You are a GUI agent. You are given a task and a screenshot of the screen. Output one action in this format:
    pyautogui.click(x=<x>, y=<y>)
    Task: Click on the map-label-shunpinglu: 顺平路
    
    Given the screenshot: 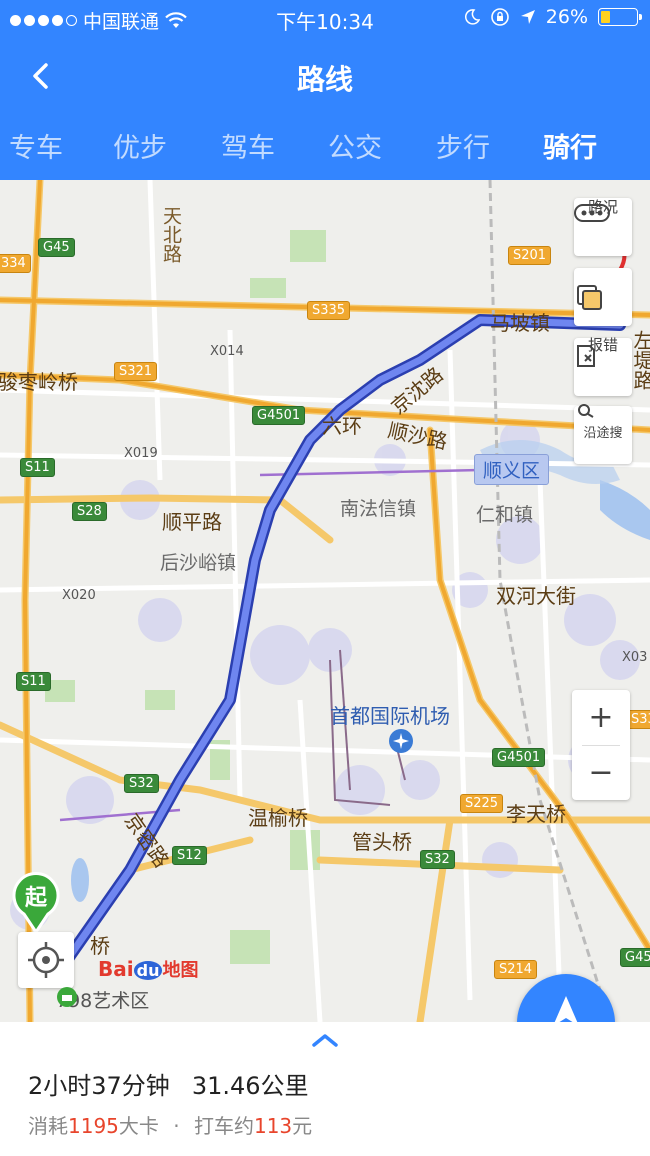 What is the action you would take?
    pyautogui.click(x=192, y=522)
    